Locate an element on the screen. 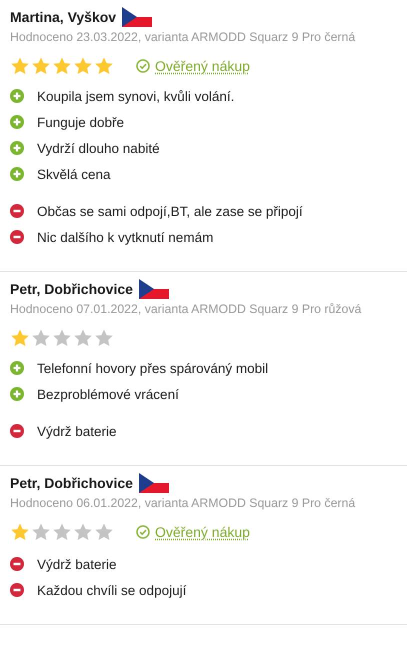 The width and height of the screenshot is (407, 645). con-text: Občas se sami odpojí,BT, ale zase se připojí is located at coordinates (170, 211).